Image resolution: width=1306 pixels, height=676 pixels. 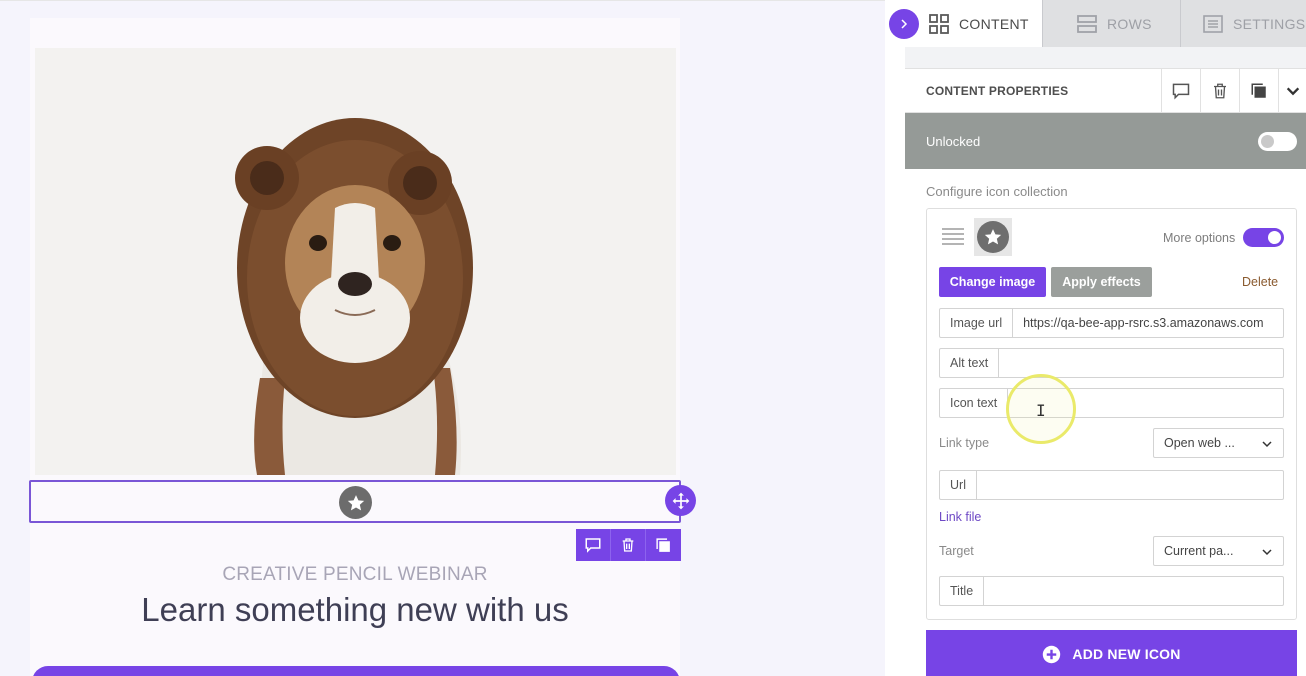 I want to click on more-options-toggle, so click(x=1263, y=237).